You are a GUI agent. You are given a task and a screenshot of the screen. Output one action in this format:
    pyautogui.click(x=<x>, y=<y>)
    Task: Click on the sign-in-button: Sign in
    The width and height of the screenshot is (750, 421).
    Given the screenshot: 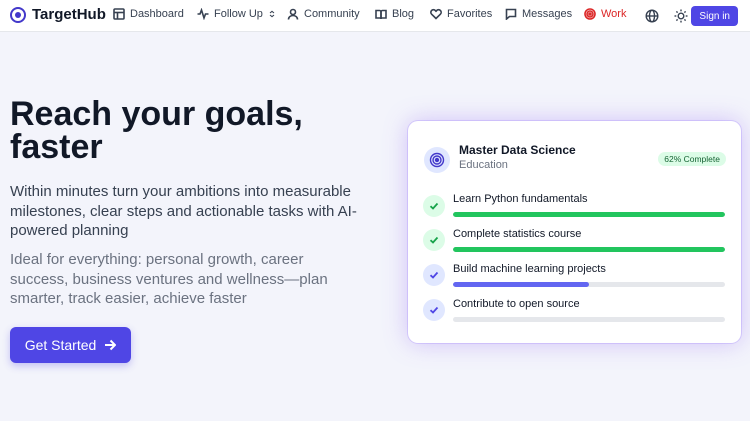 What is the action you would take?
    pyautogui.click(x=714, y=16)
    